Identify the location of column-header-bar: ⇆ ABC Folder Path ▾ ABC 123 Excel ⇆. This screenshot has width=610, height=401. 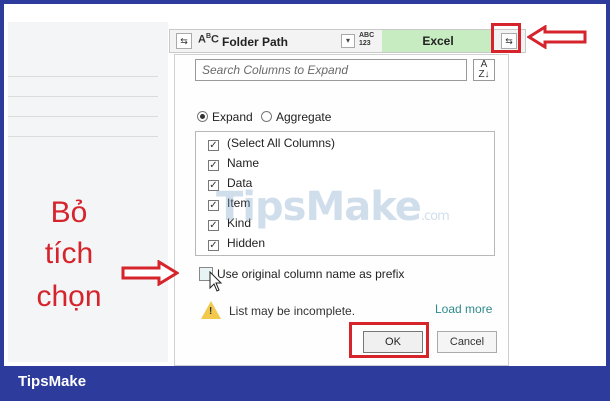
(347, 41).